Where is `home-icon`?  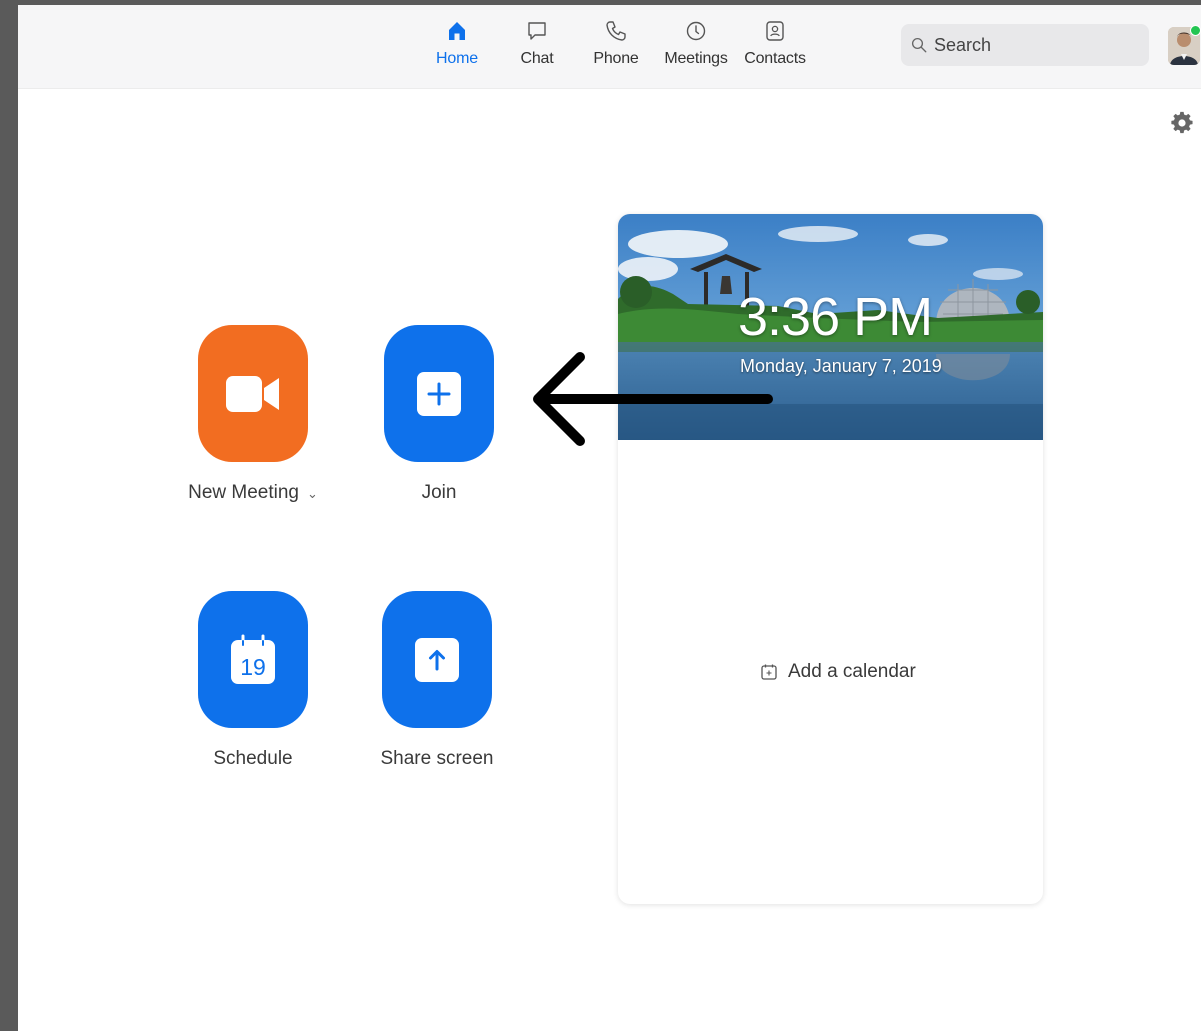
home-icon is located at coordinates (457, 31).